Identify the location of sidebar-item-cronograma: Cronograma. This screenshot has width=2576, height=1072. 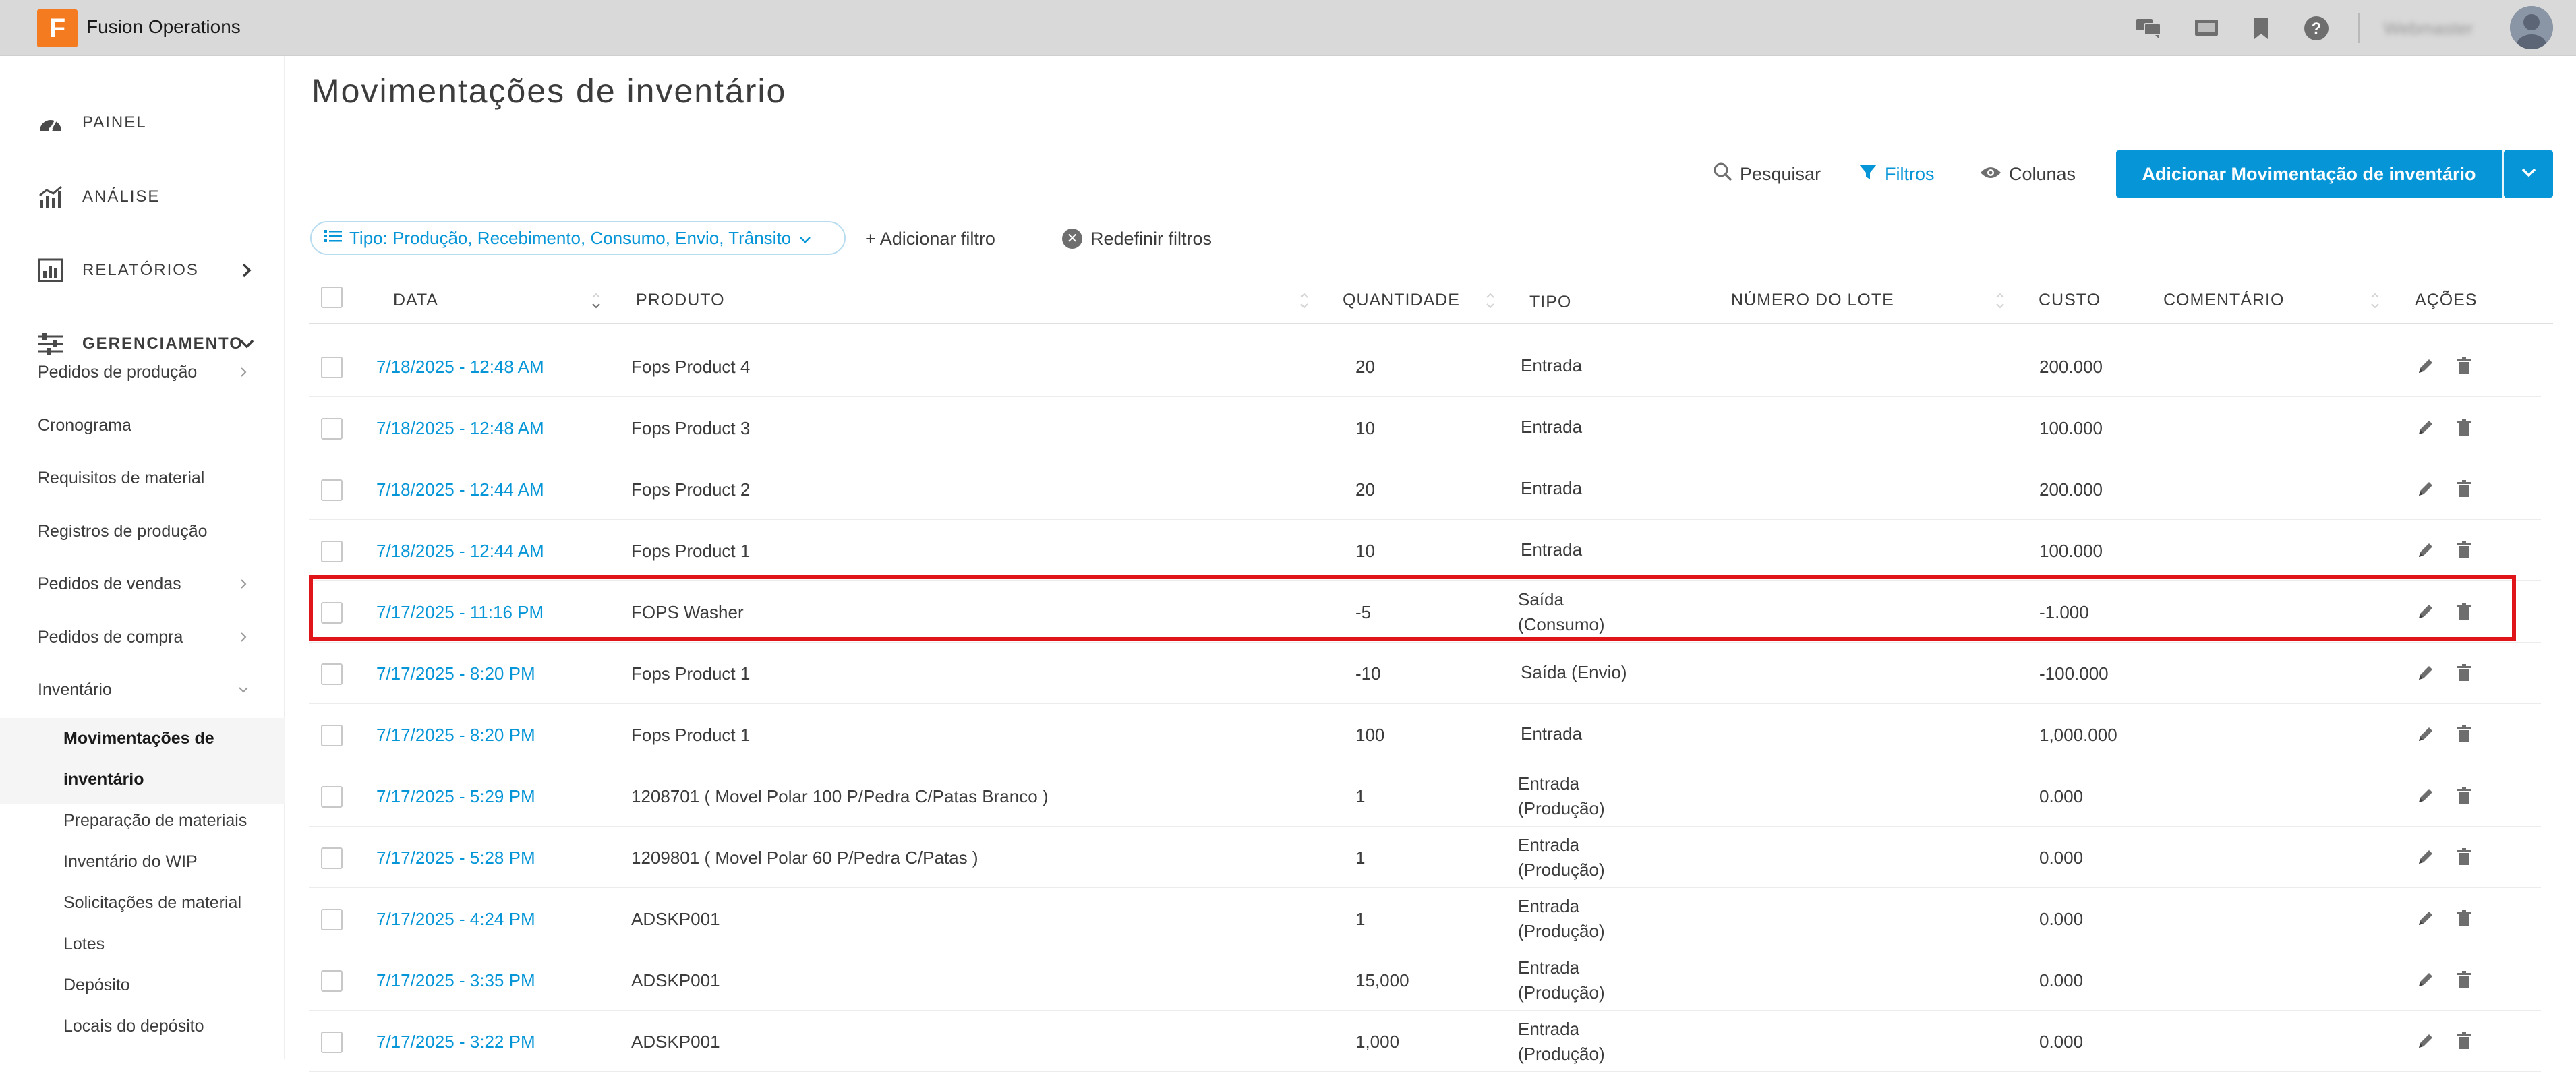
(85, 425).